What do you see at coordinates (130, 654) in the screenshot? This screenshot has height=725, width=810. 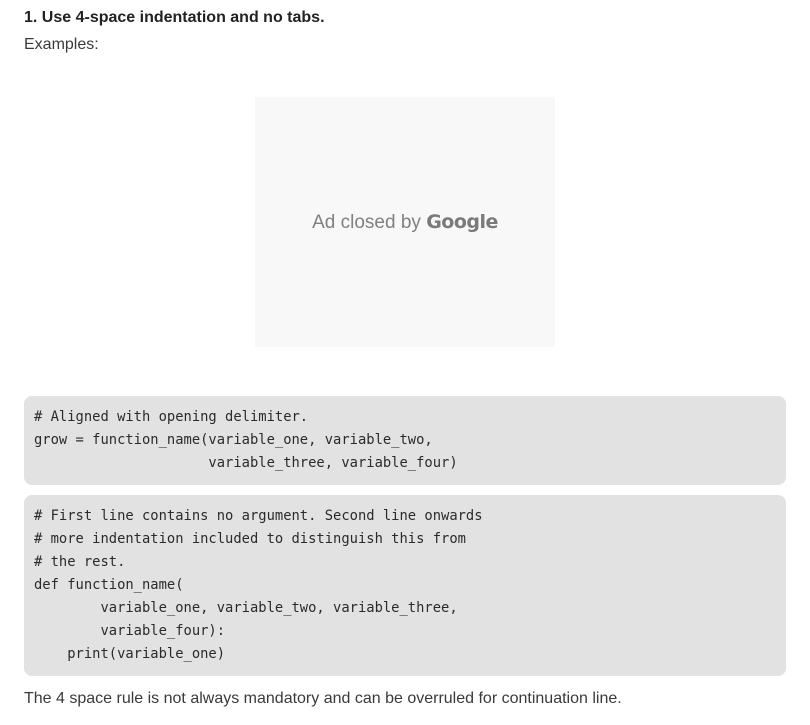 I see `code-line: print(variable_one)` at bounding box center [130, 654].